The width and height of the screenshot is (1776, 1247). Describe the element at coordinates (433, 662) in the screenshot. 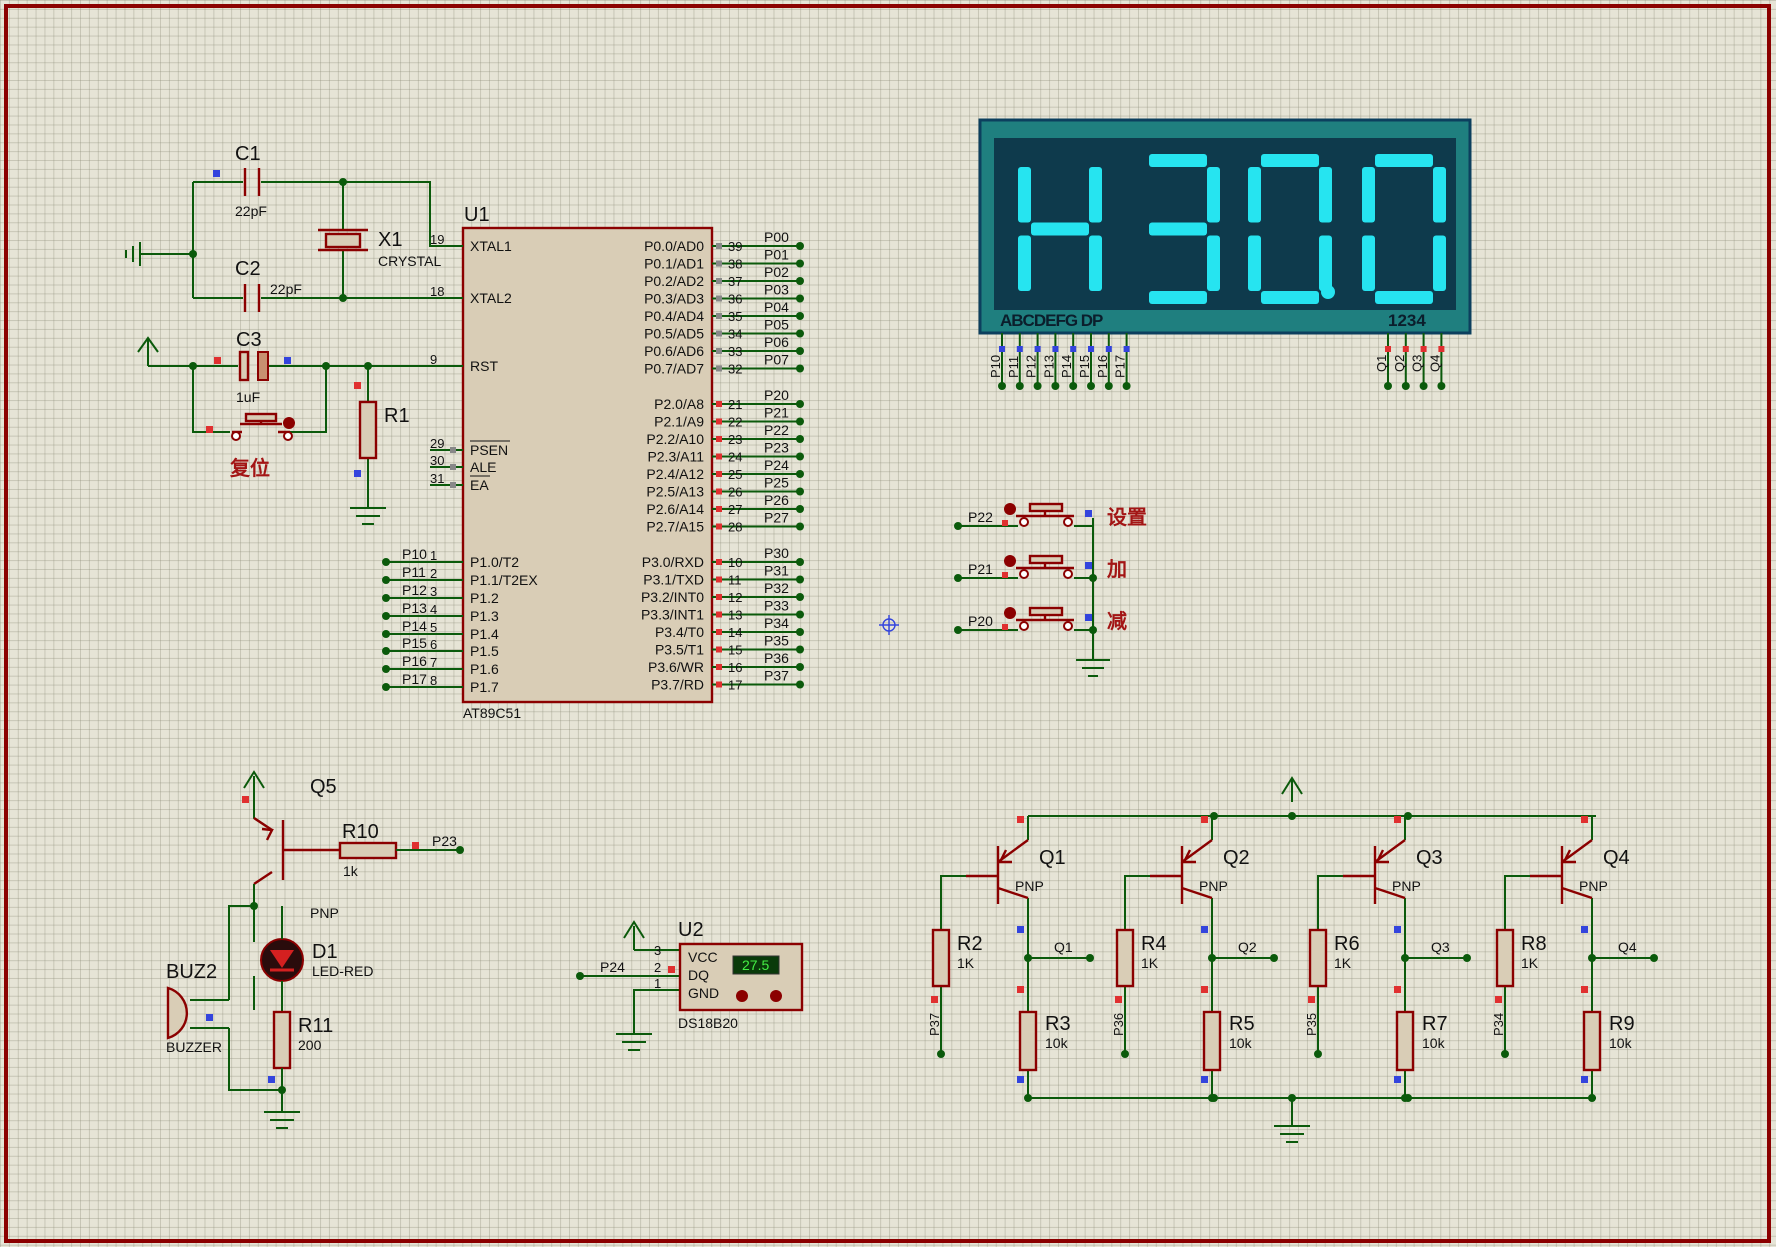

I see `mcu-pin-num: 7` at that location.